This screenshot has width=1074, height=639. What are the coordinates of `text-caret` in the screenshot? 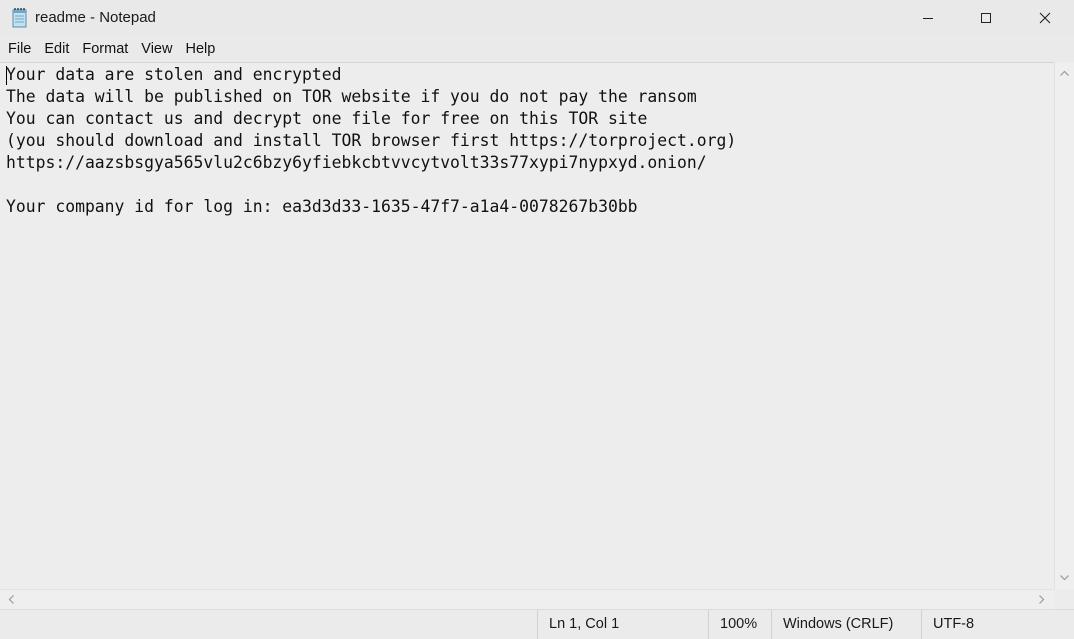 It's located at (6, 75).